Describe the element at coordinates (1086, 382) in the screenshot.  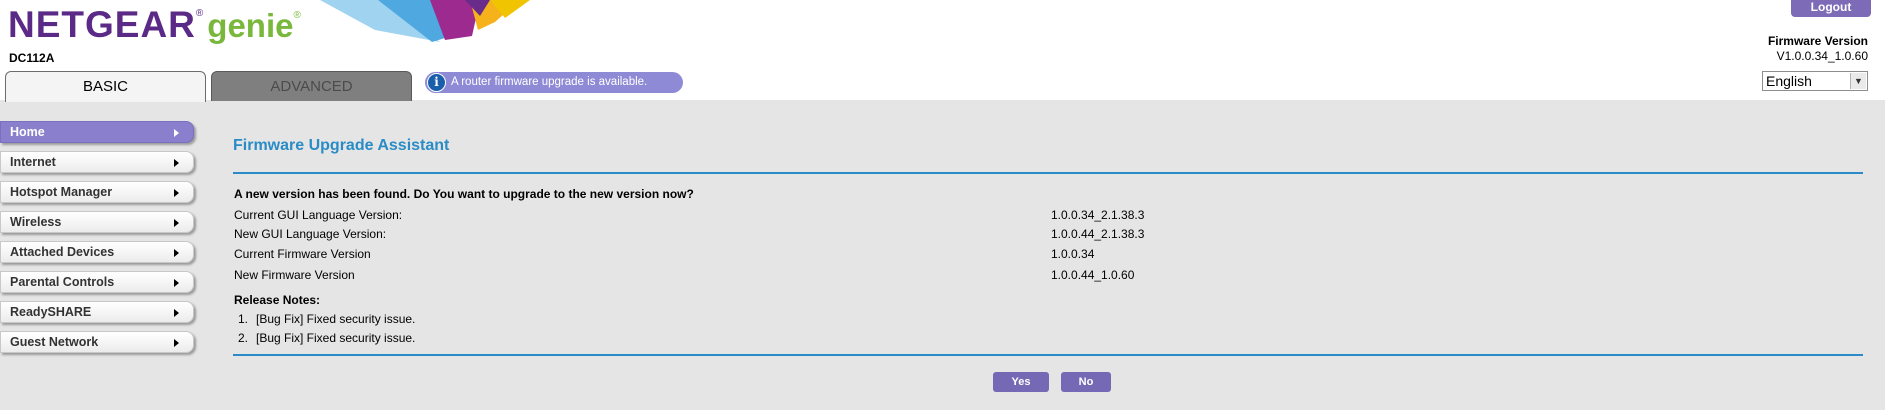
I see `no-button: No` at that location.